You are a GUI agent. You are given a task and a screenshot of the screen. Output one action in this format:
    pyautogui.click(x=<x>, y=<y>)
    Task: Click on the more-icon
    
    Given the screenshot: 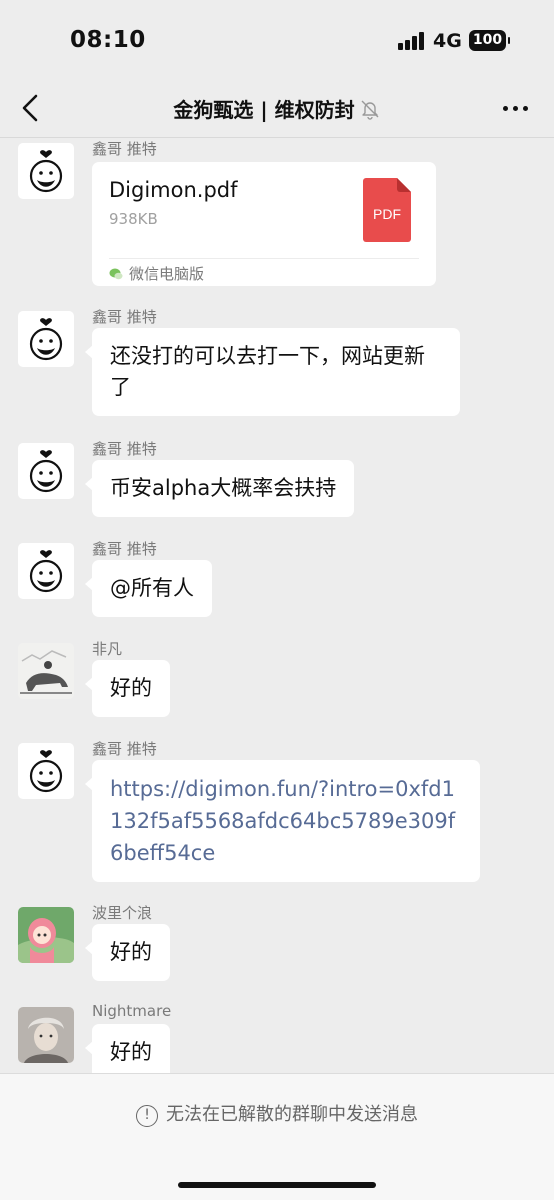 What is the action you would take?
    pyautogui.click(x=505, y=108)
    